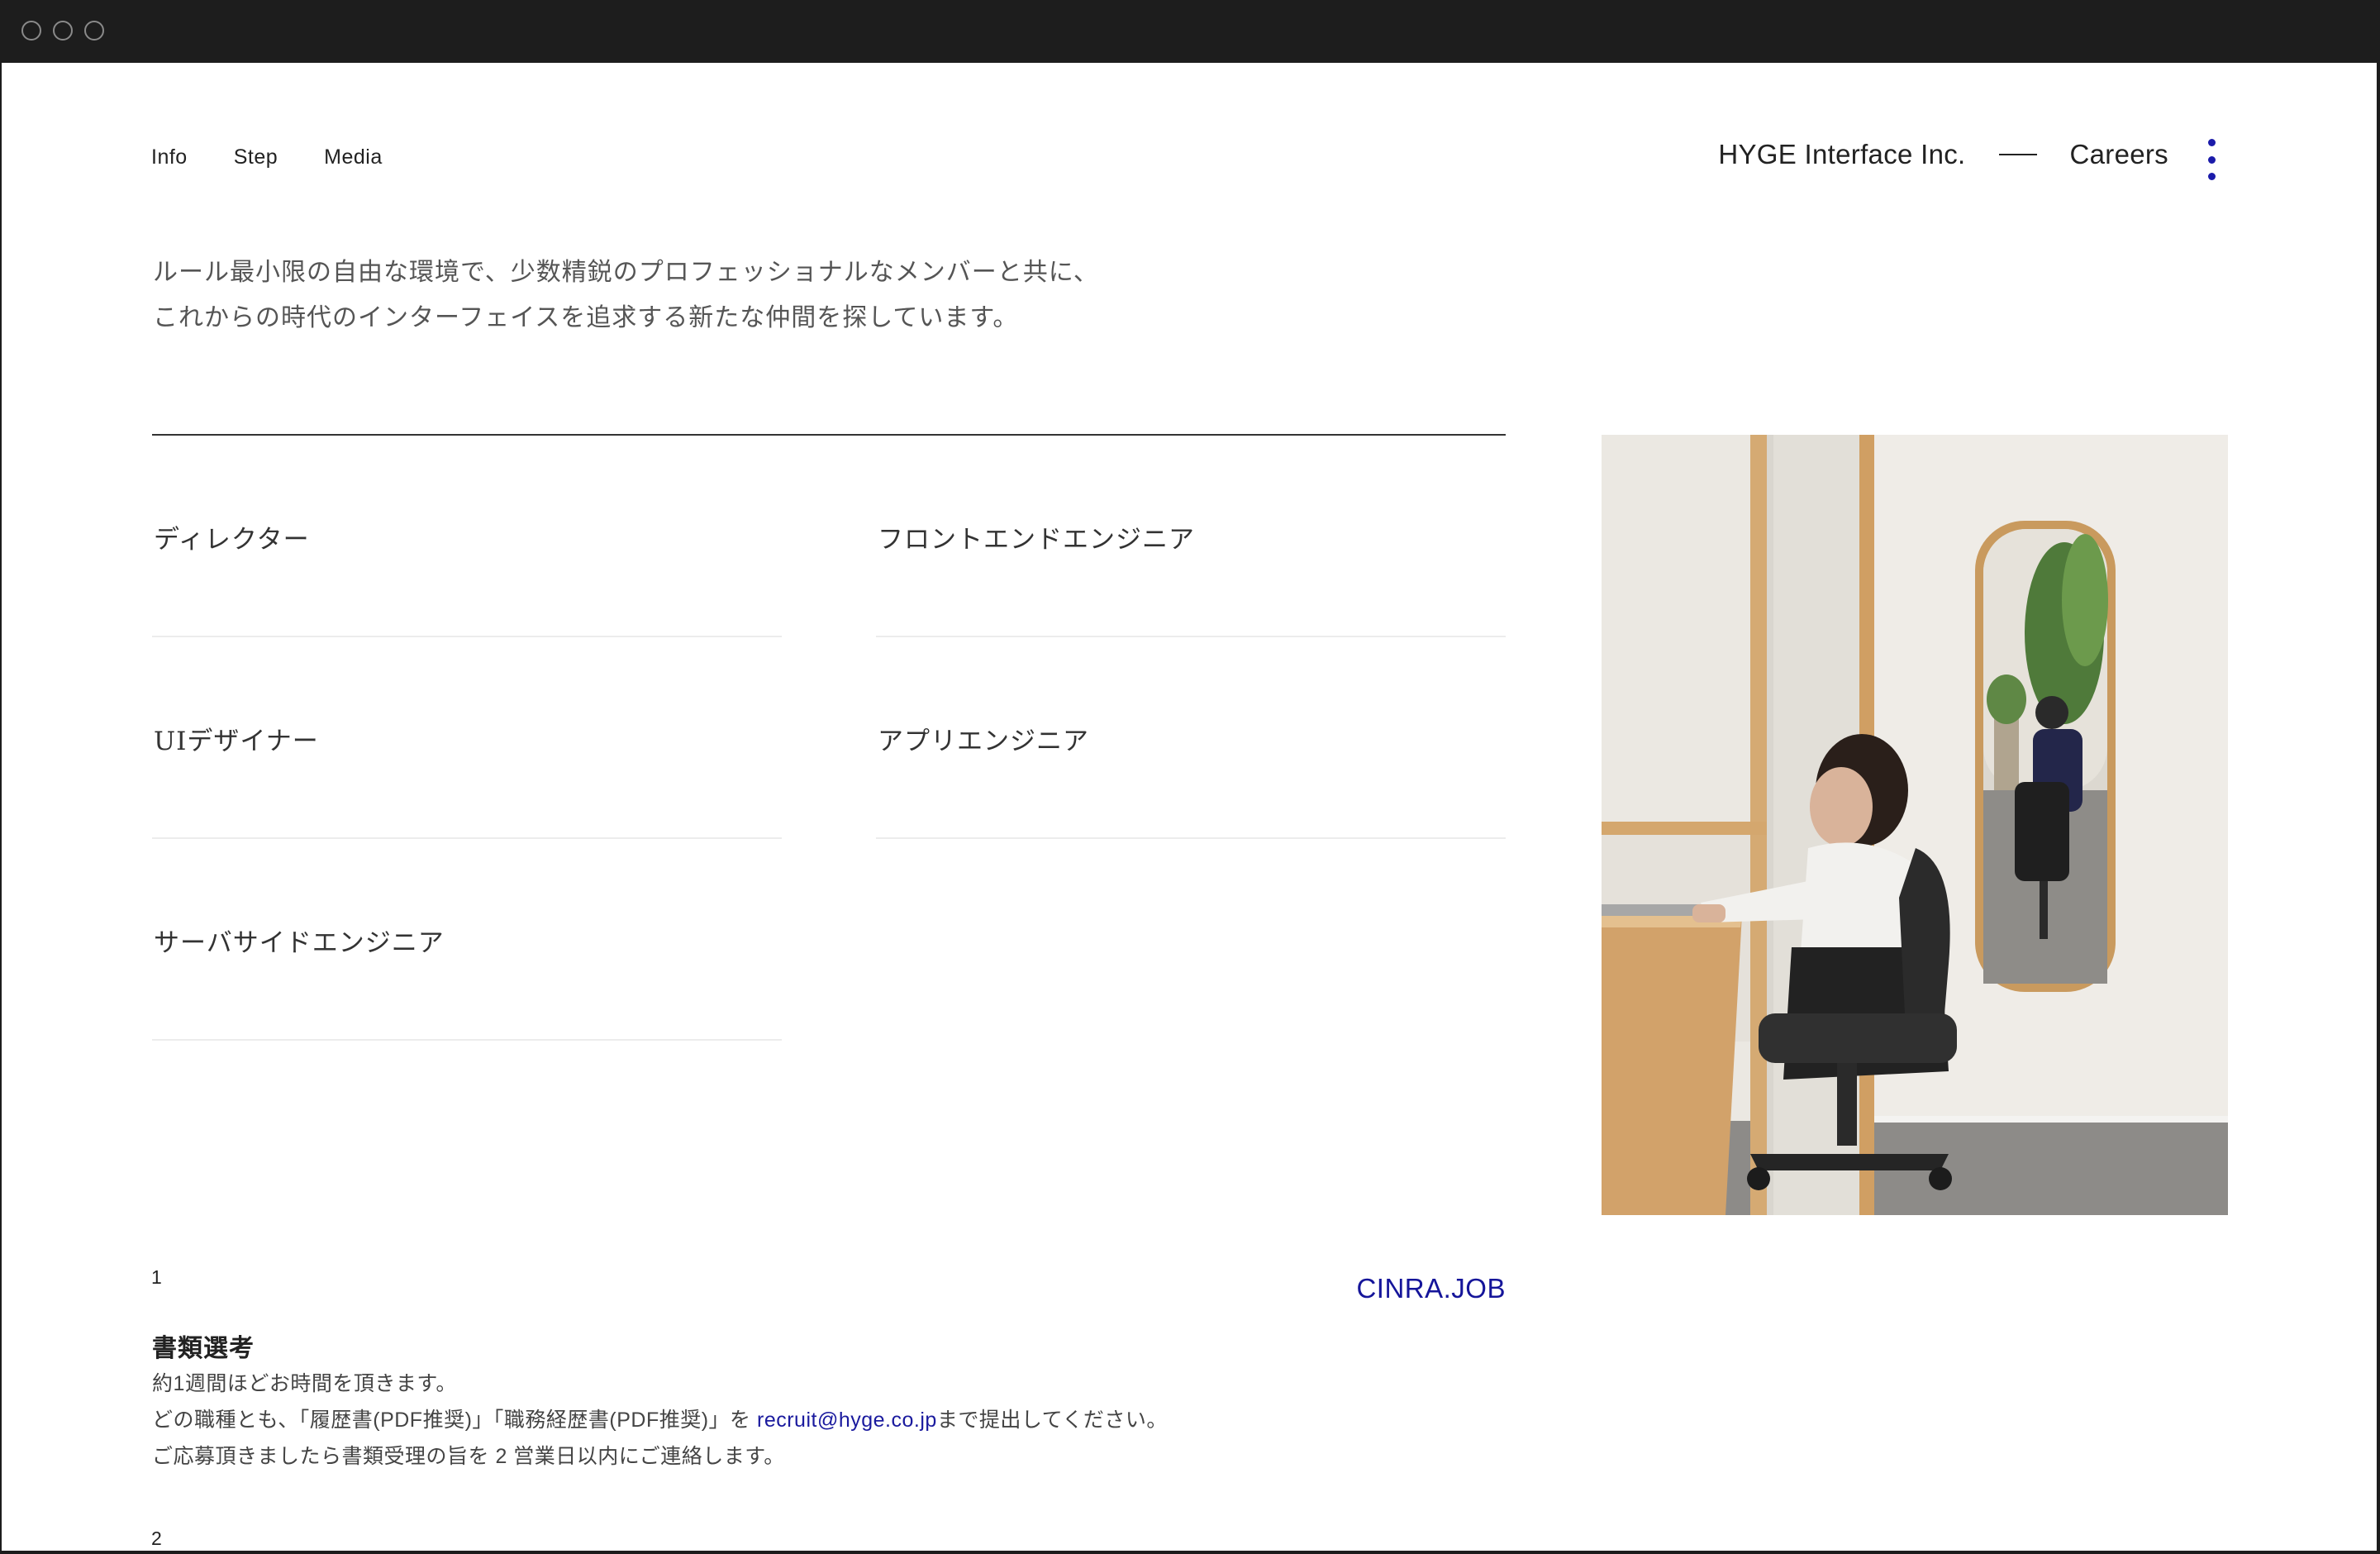 The height and width of the screenshot is (1554, 2380). Describe the element at coordinates (31, 31) in the screenshot. I see `window-close-button` at that location.